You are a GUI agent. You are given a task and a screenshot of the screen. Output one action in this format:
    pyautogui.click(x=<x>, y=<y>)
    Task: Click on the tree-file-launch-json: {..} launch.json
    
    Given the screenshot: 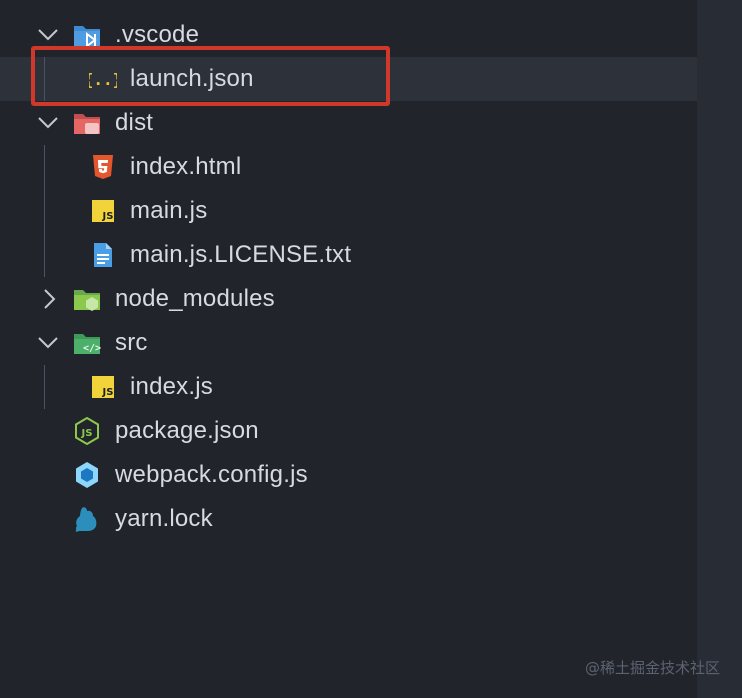 What is the action you would take?
    pyautogui.click(x=348, y=79)
    